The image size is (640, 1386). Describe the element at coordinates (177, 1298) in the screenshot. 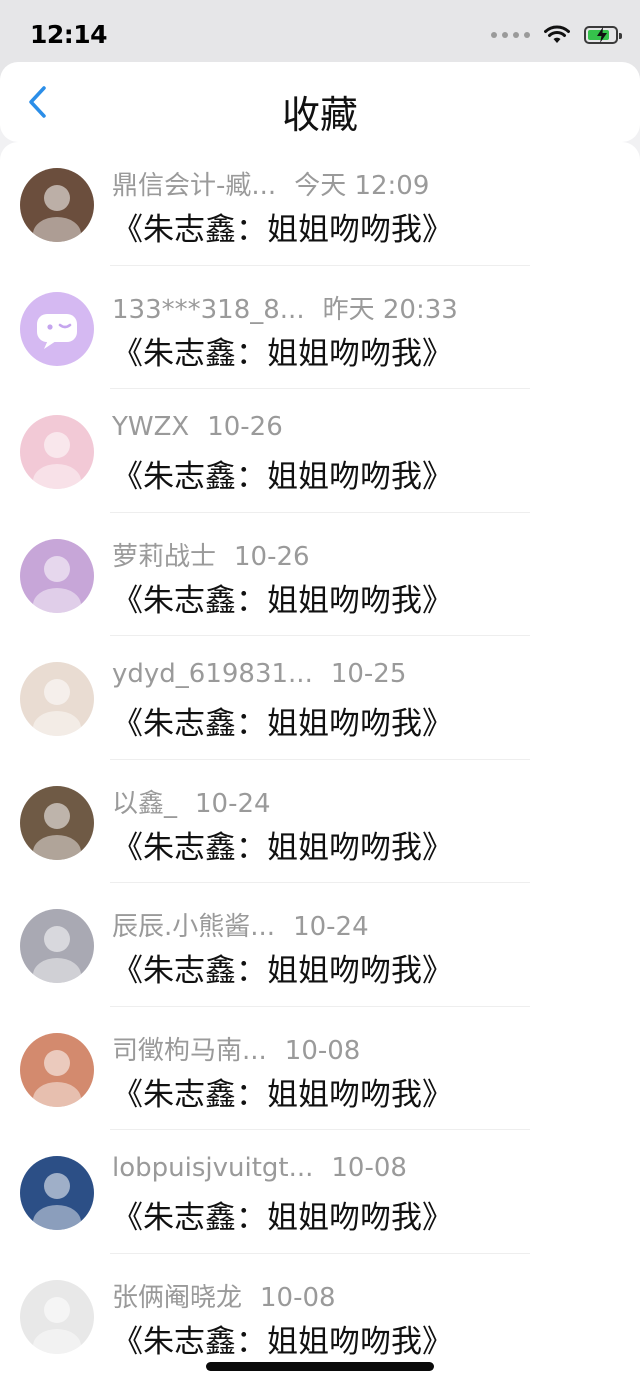

I see `username: 张俩阉晓龙` at that location.